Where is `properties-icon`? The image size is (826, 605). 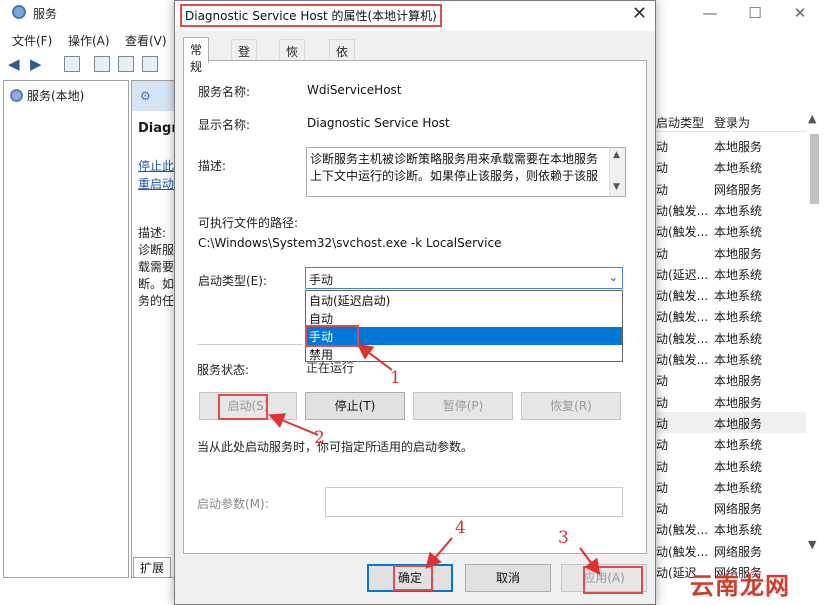
properties-icon is located at coordinates (102, 64).